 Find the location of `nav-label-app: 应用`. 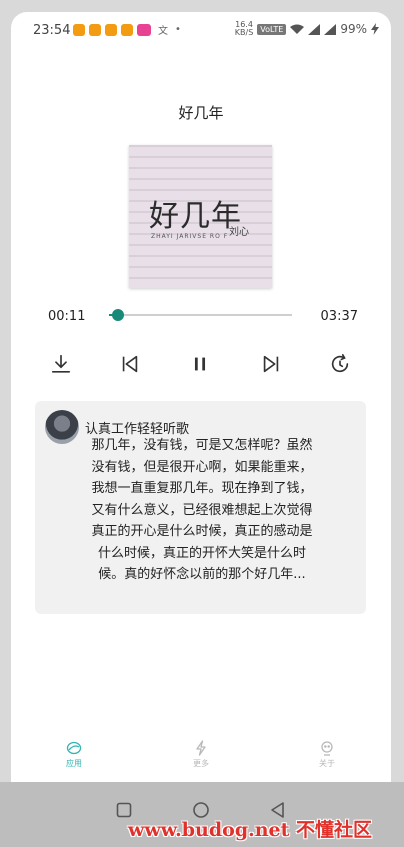

nav-label-app: 应用 is located at coordinates (74, 763).